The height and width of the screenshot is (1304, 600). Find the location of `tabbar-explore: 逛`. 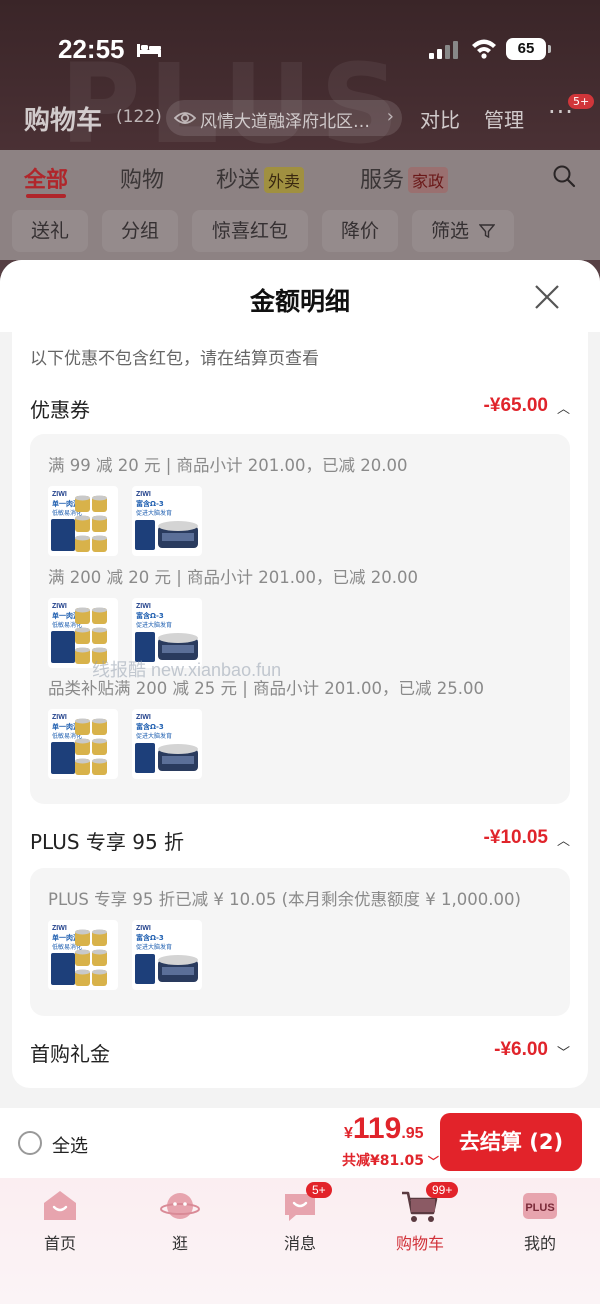

tabbar-explore: 逛 is located at coordinates (180, 1221).